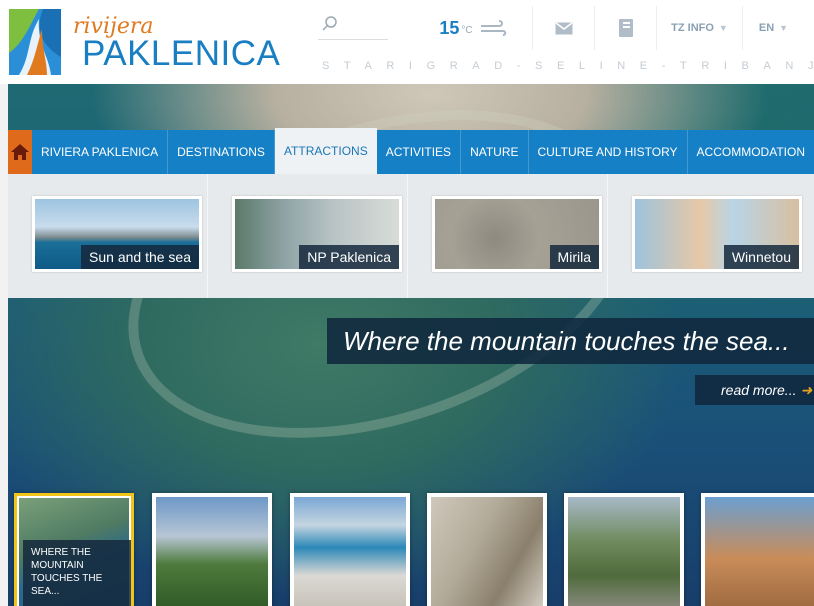 The height and width of the screenshot is (606, 814). What do you see at coordinates (419, 152) in the screenshot?
I see `nav-item-activities: ACTIVITIES` at bounding box center [419, 152].